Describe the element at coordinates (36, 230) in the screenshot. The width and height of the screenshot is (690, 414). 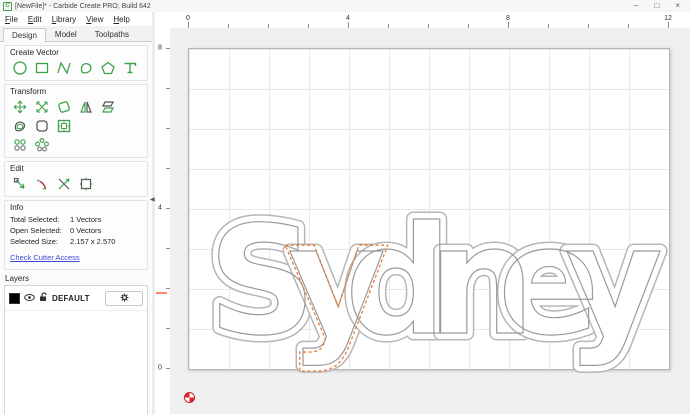
I see `info-label: Open Selected:` at that location.